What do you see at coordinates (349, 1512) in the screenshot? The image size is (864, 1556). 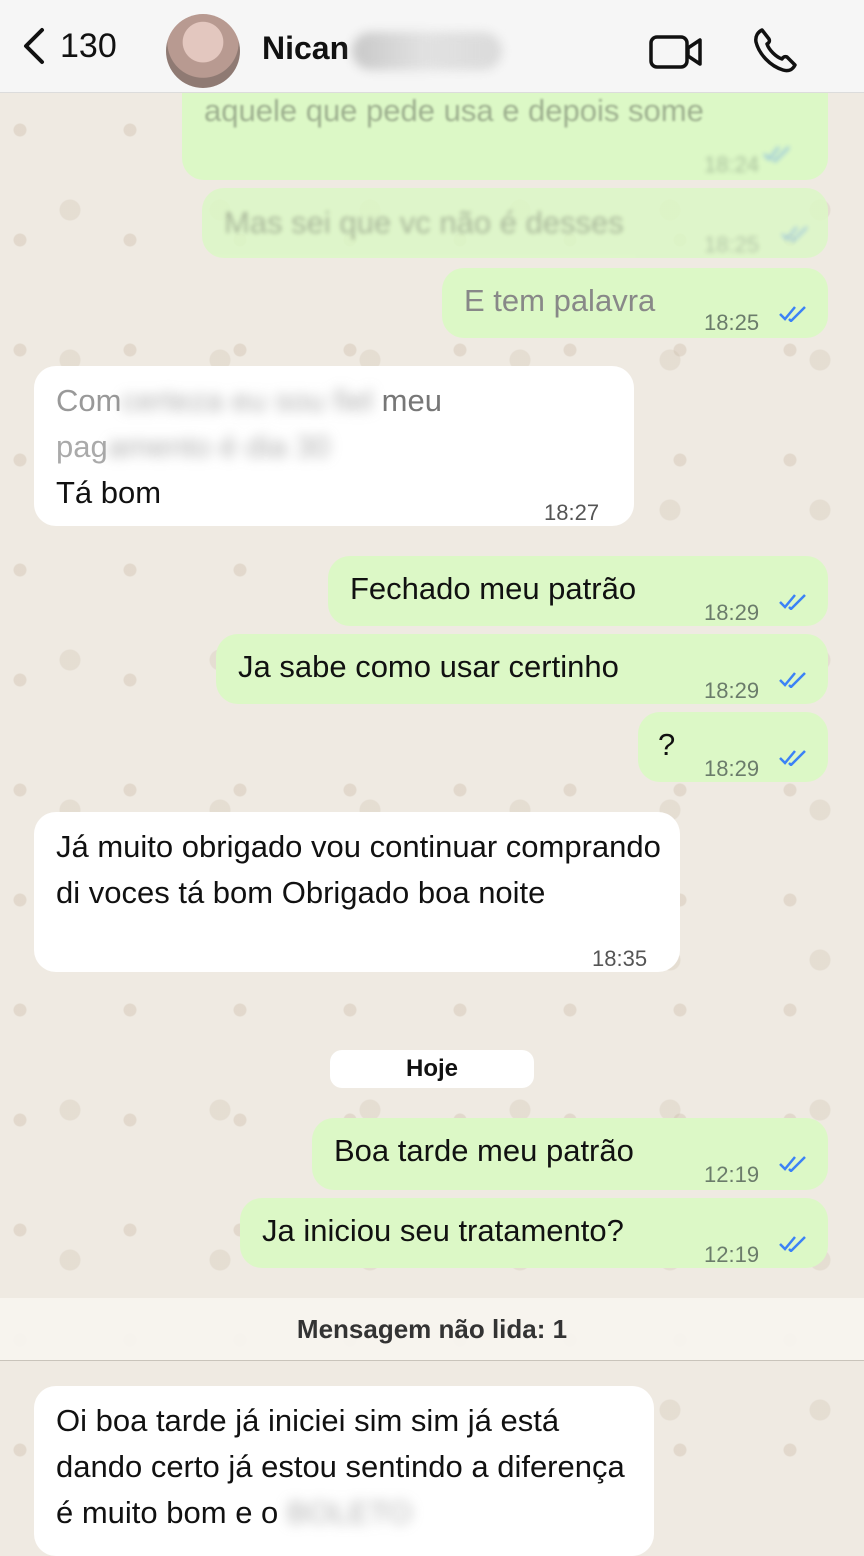 I see `blurred-word: BOLETO` at bounding box center [349, 1512].